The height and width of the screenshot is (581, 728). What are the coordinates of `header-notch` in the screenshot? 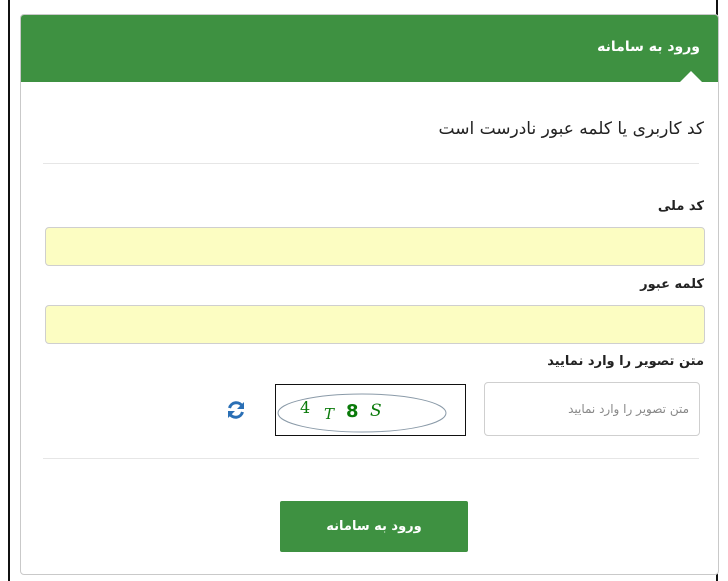 It's located at (691, 76).